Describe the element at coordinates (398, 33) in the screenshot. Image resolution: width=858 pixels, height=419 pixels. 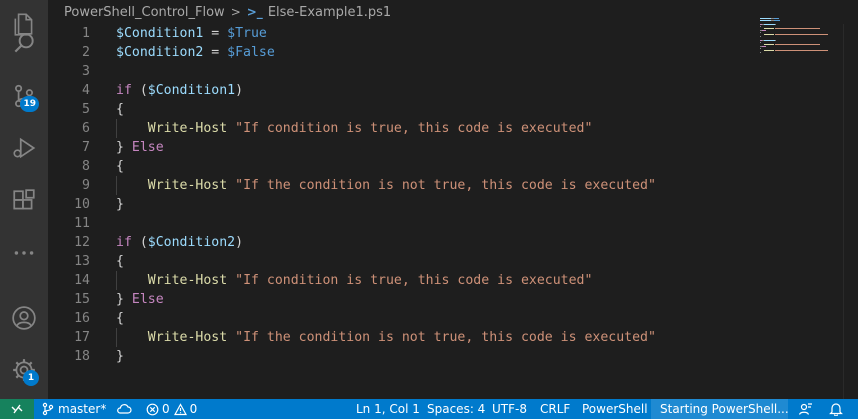
I see `code-line: 1 $Condition1 = $True` at that location.